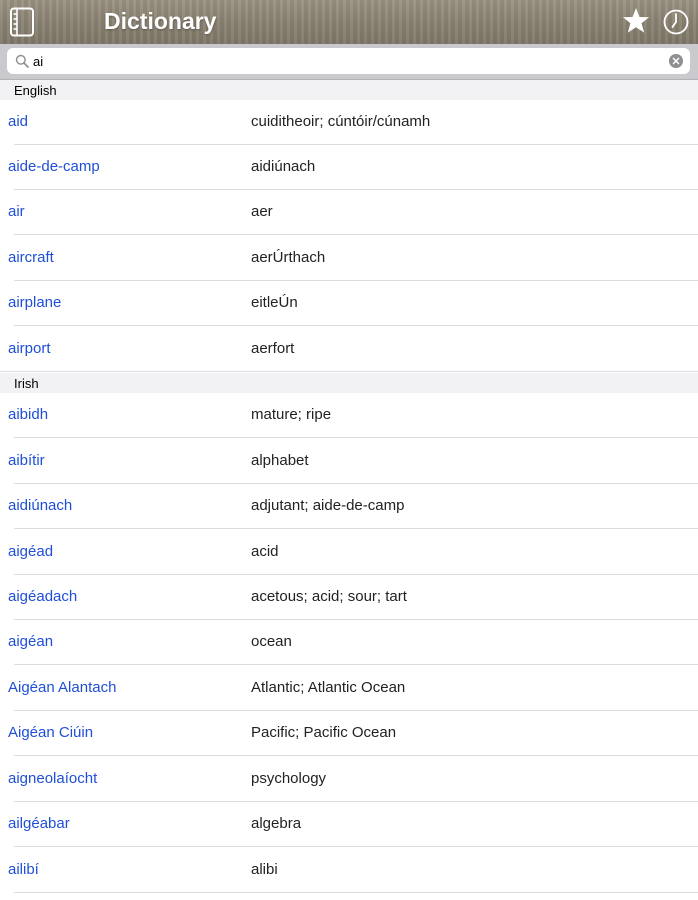  What do you see at coordinates (349, 870) in the screenshot?
I see `list-item: ailibí alibi` at bounding box center [349, 870].